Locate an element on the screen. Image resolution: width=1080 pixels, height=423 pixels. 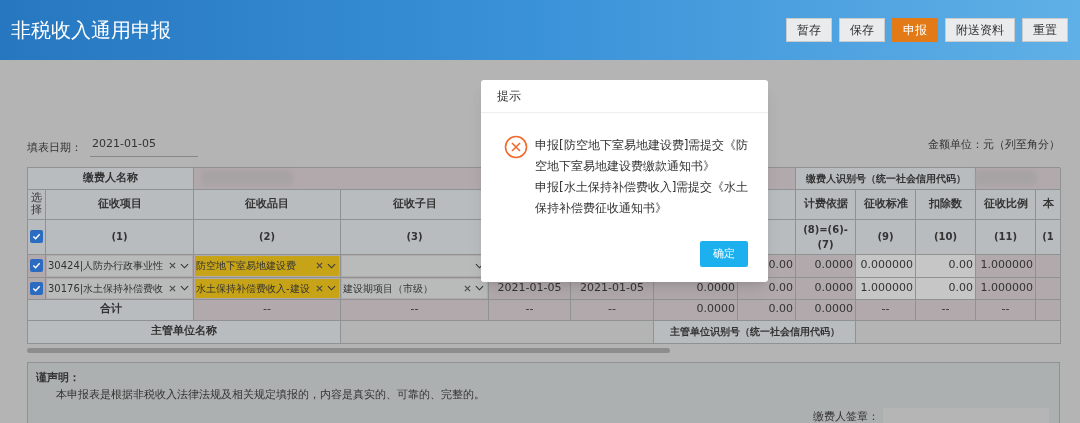
declaration-heading: 谨声明： is located at coordinates (58, 377).